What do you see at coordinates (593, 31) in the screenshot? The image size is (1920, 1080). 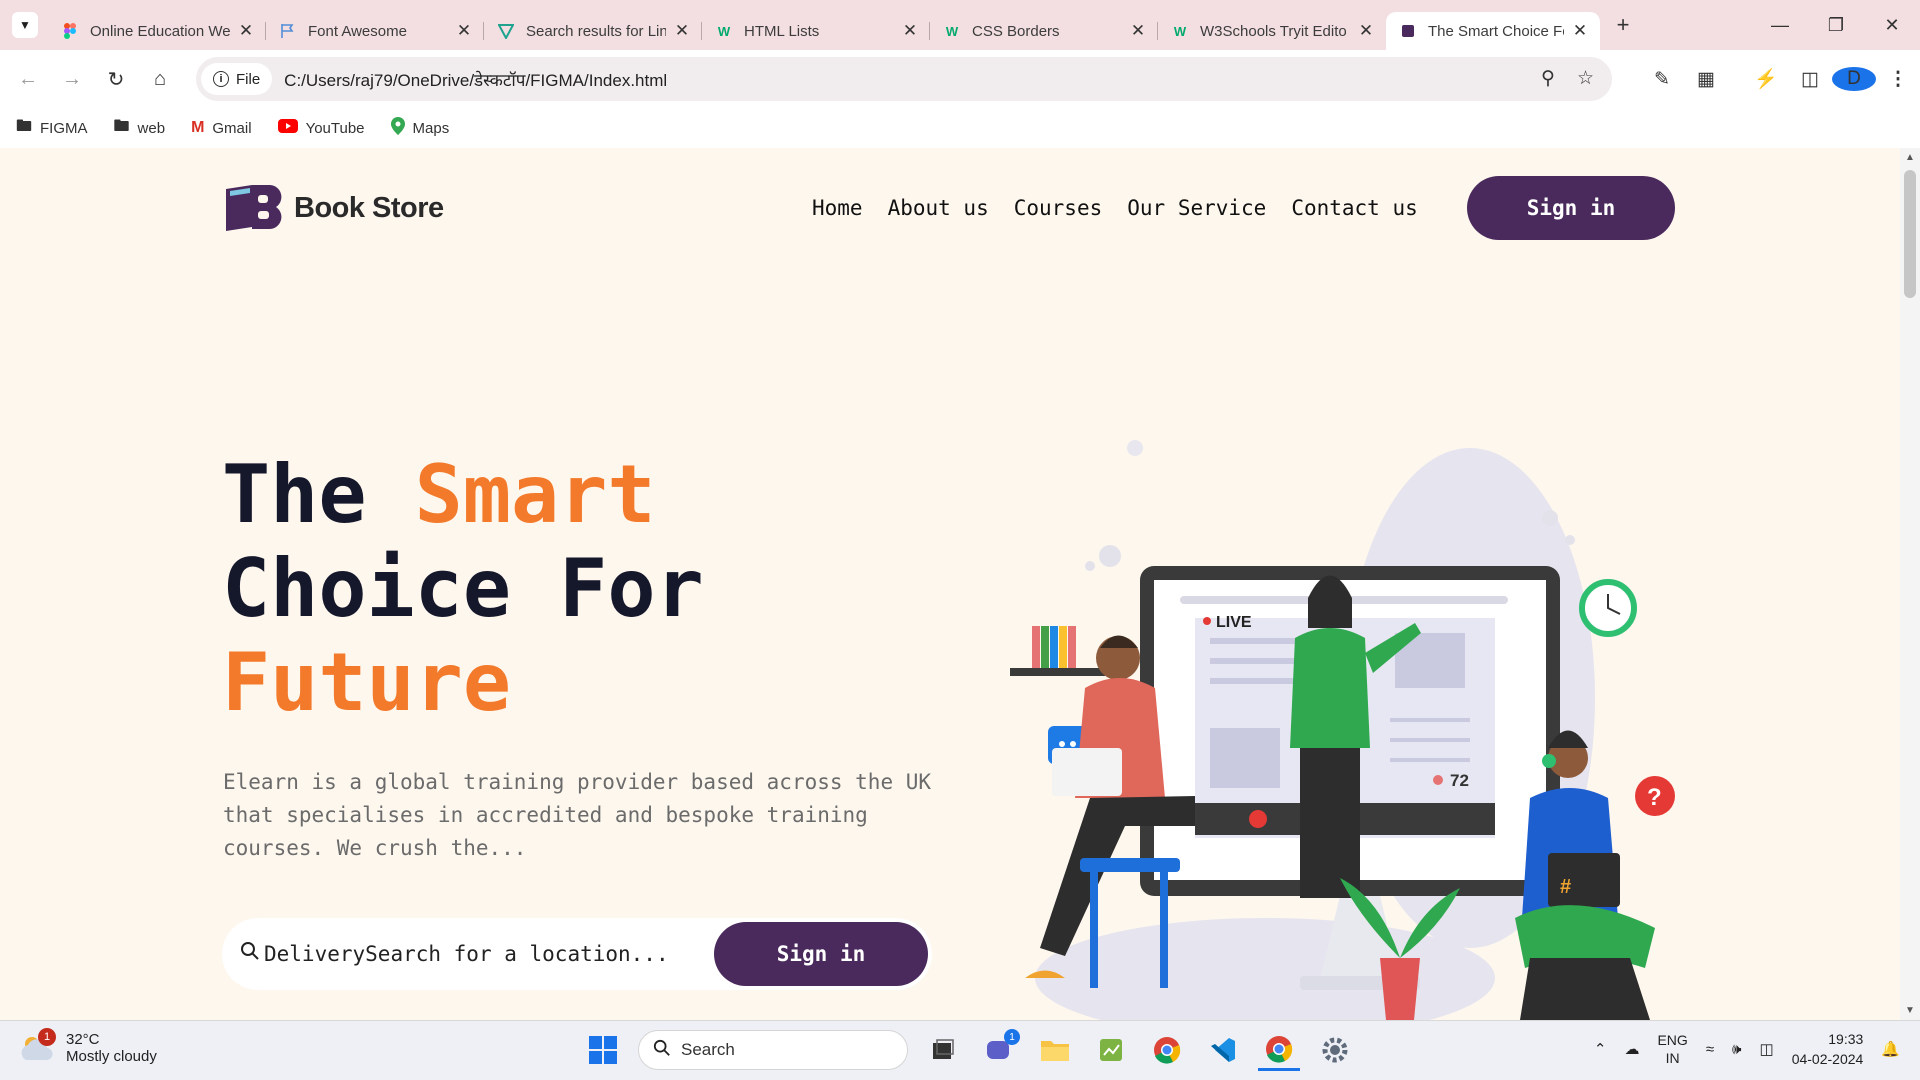 I see `tab-search-results: Search results for Lin ✕` at bounding box center [593, 31].